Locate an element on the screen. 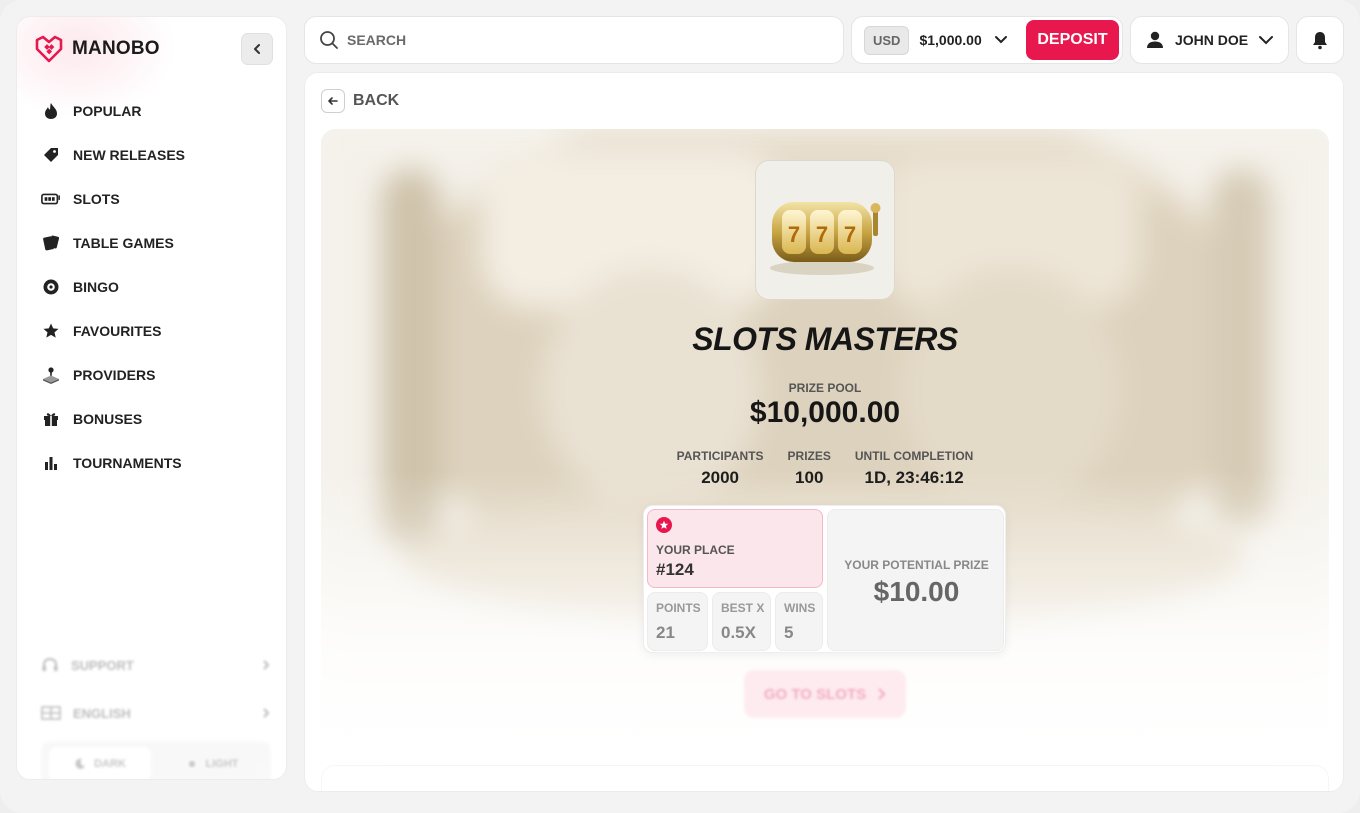  brand-logo: MANOBO is located at coordinates (97, 49).